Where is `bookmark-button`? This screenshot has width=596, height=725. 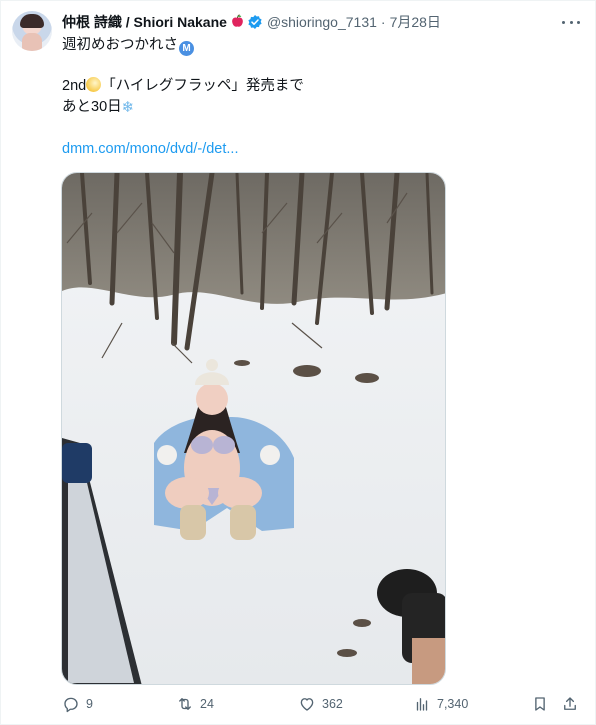
bookmark-button is located at coordinates (543, 704).